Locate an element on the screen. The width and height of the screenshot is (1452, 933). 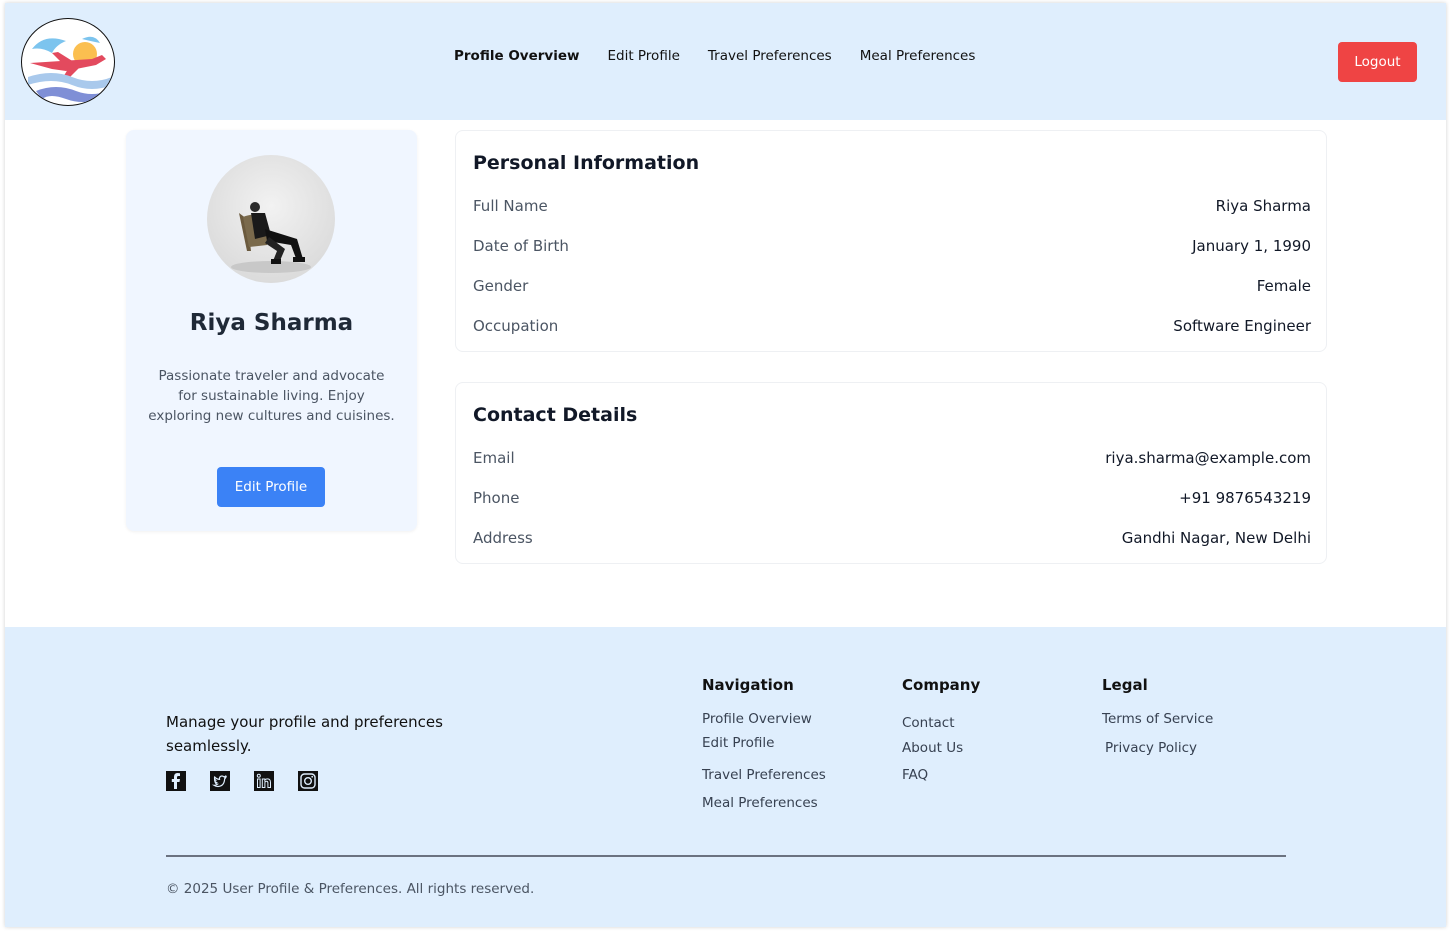
facebook-icon is located at coordinates (176, 781).